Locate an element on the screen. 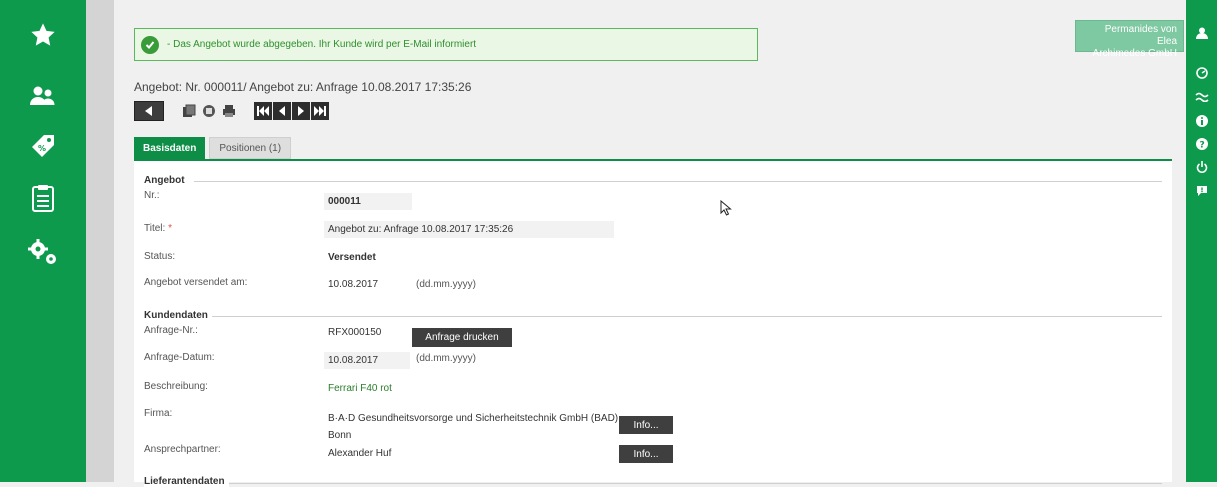 This screenshot has height=487, width=1217. nr-value: 000011 is located at coordinates (368, 201).